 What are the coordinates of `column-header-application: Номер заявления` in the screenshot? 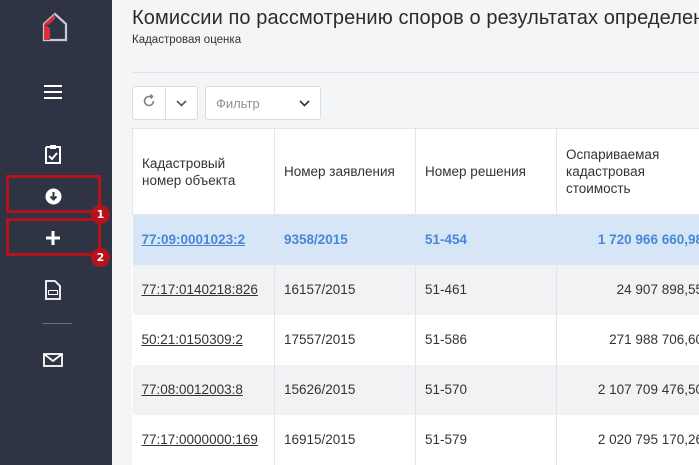 It's located at (345, 171).